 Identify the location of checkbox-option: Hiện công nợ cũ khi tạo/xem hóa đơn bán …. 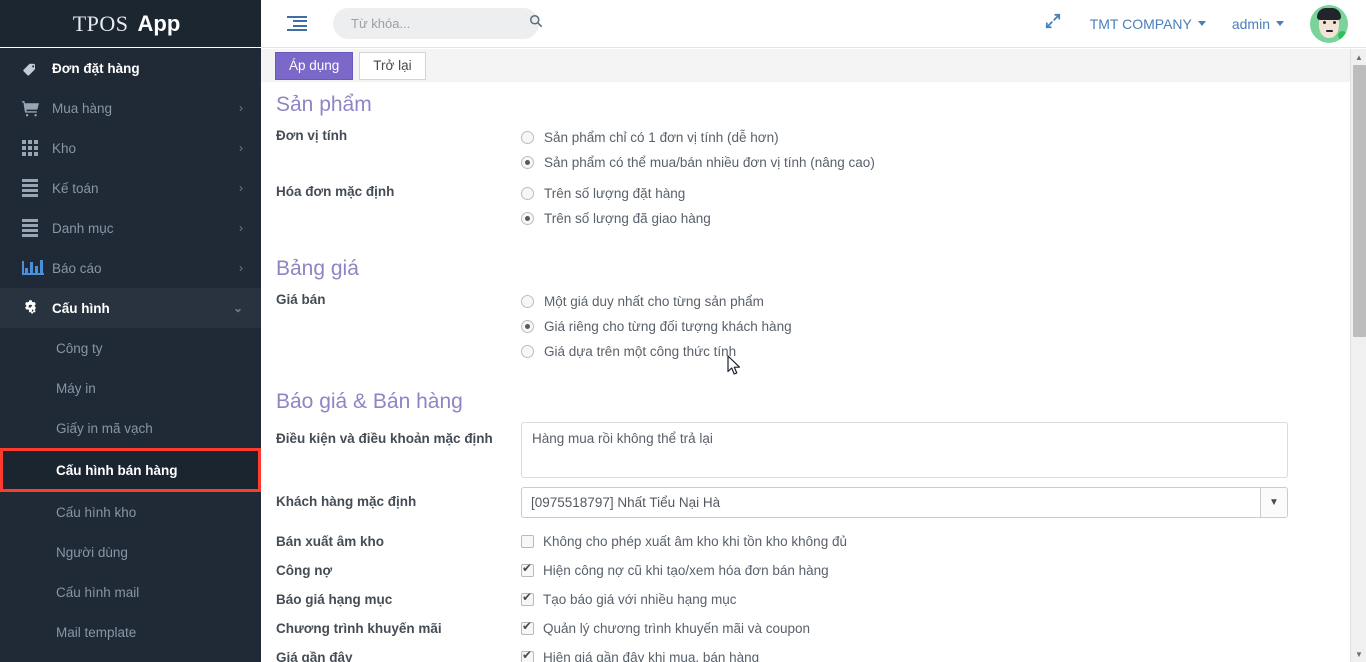
(675, 571).